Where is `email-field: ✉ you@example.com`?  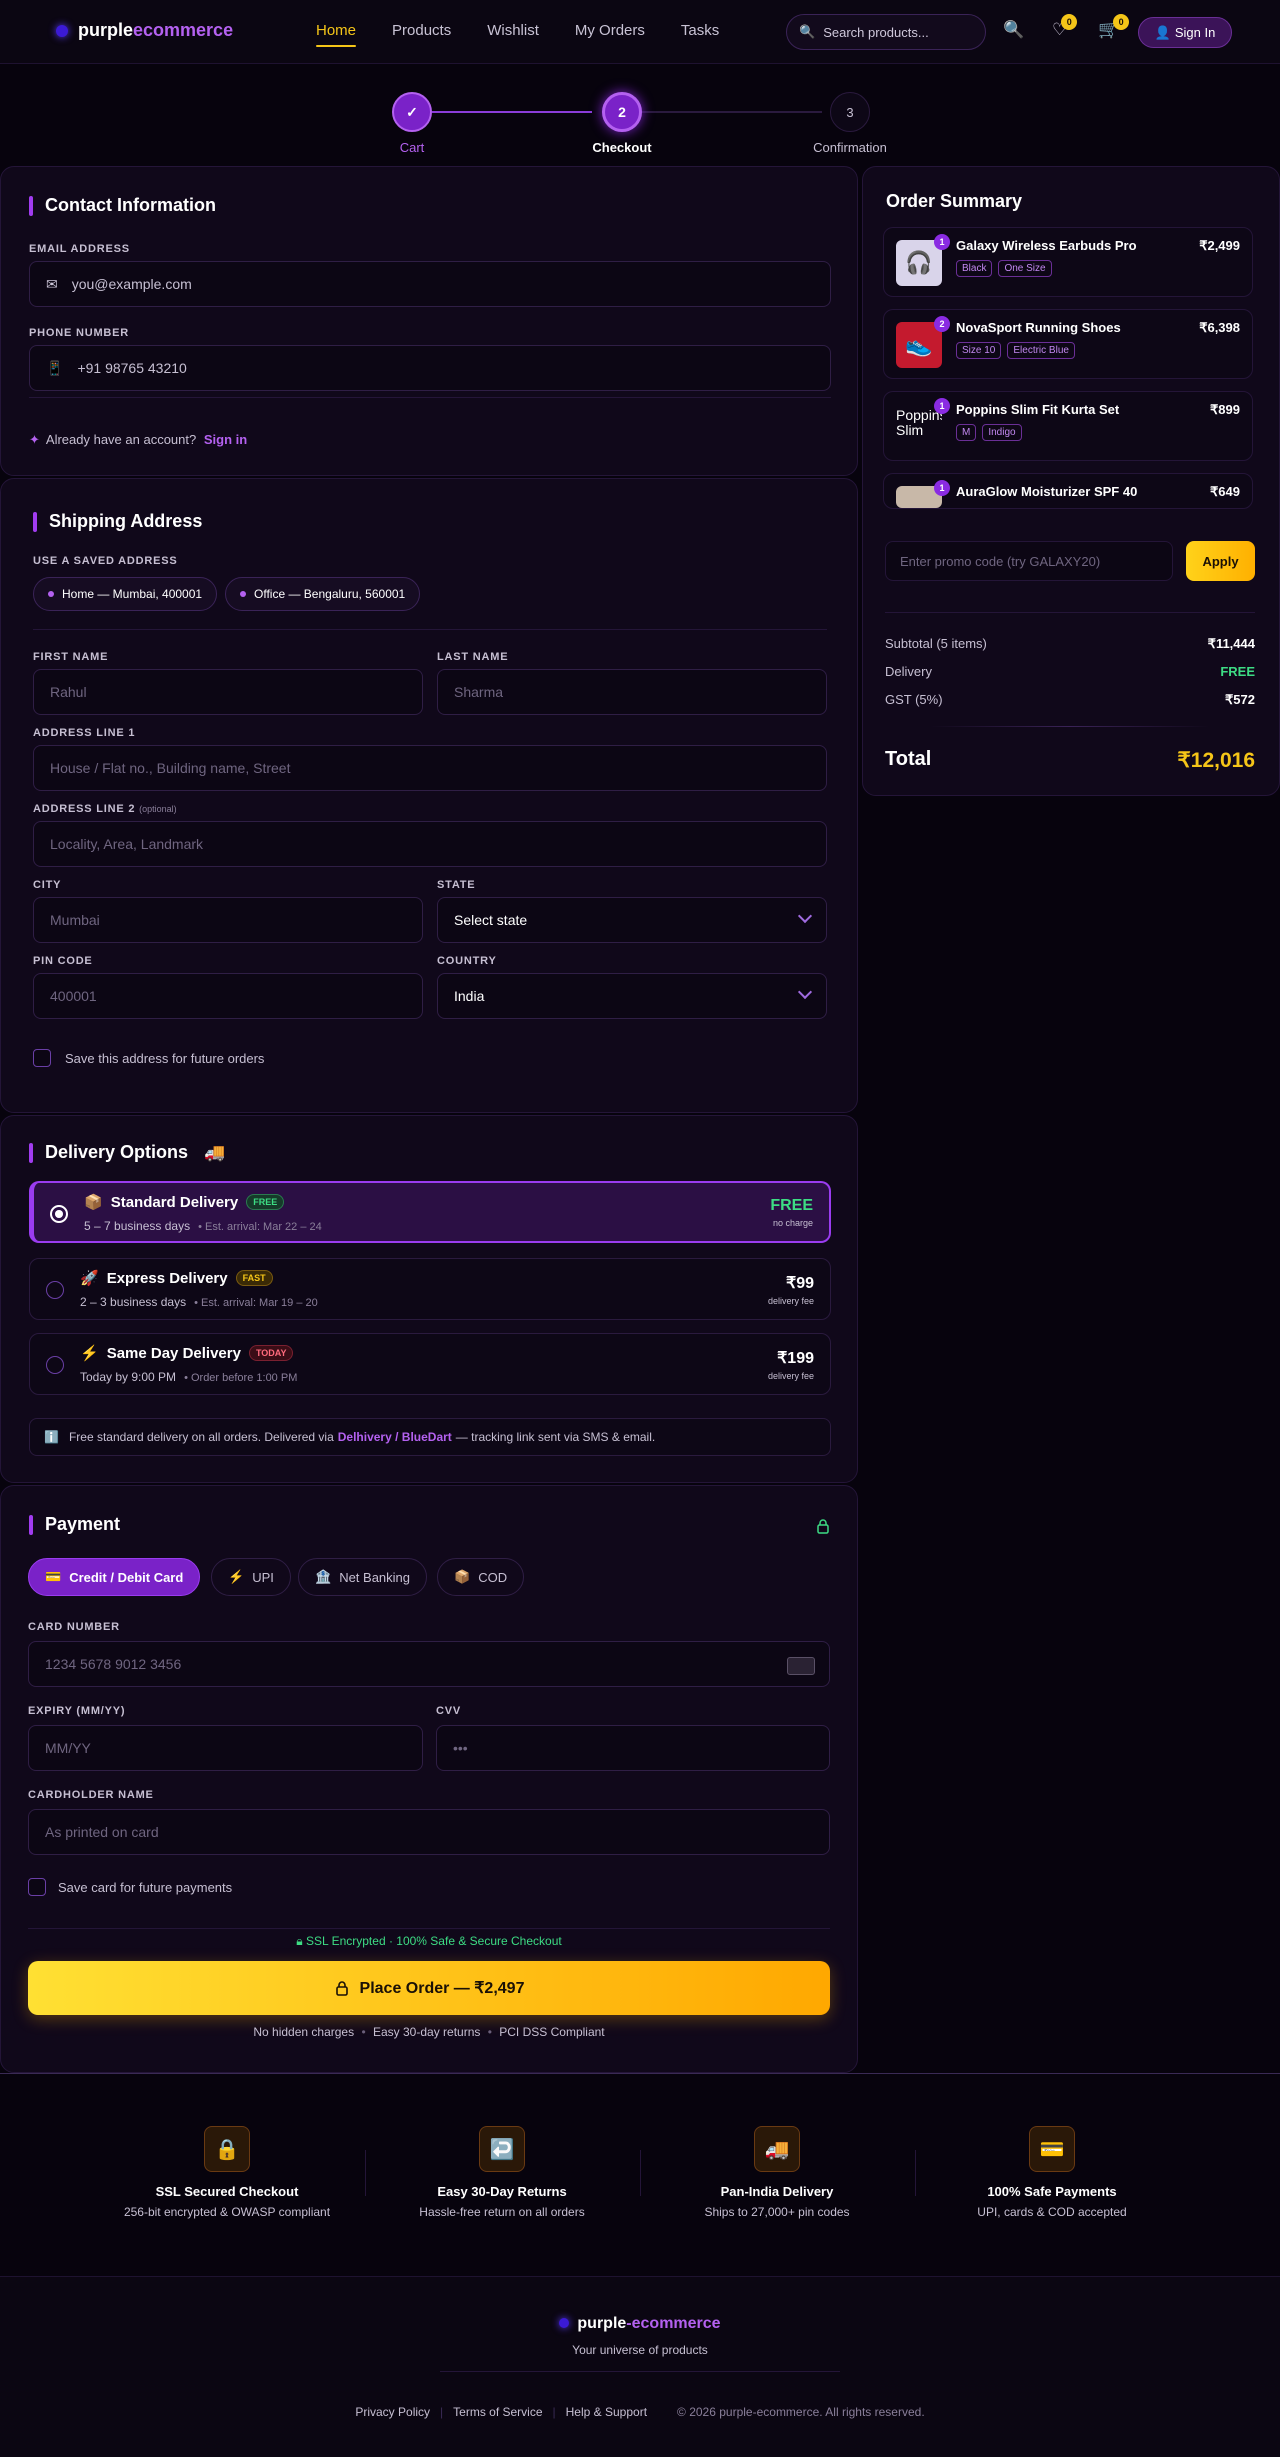 email-field: ✉ you@example.com is located at coordinates (430, 284).